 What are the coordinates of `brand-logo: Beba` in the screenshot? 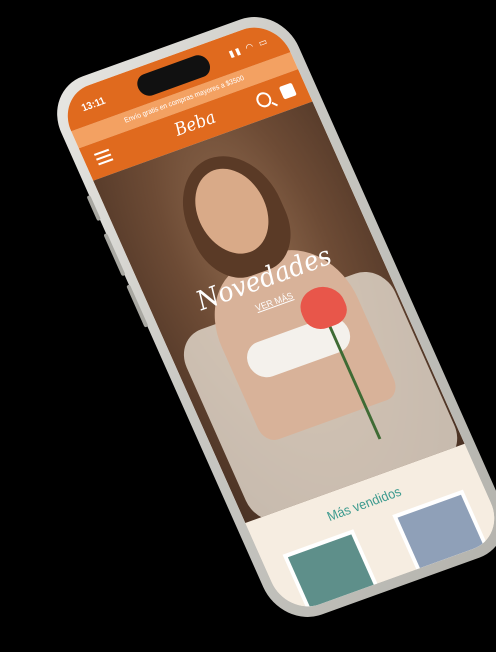 It's located at (195, 123).